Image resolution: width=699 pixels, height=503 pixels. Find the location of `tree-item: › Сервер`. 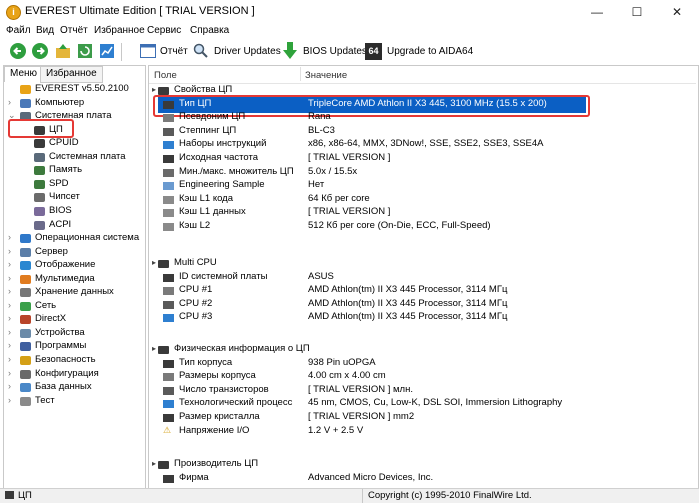

tree-item: › Сервер is located at coordinates (72, 252).